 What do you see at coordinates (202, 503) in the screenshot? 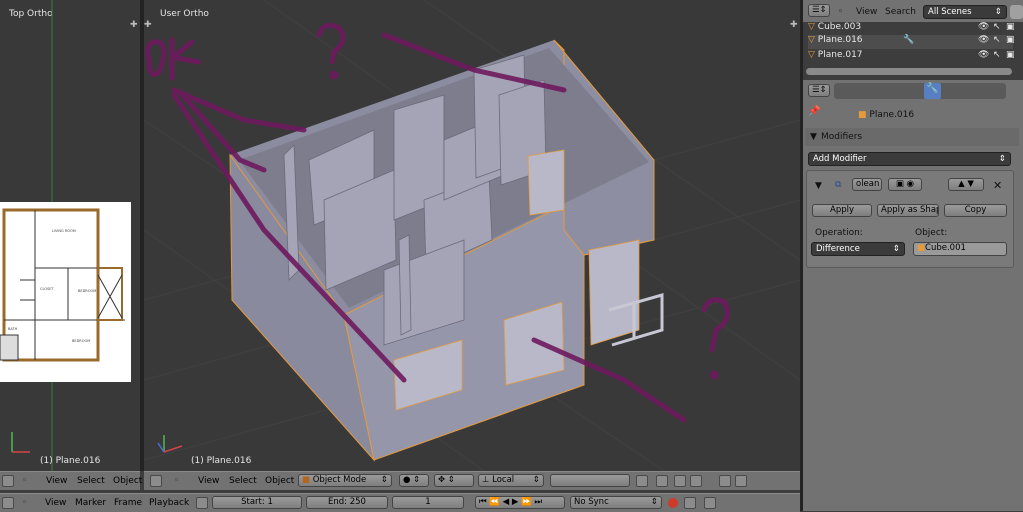
I see `clock-icon` at bounding box center [202, 503].